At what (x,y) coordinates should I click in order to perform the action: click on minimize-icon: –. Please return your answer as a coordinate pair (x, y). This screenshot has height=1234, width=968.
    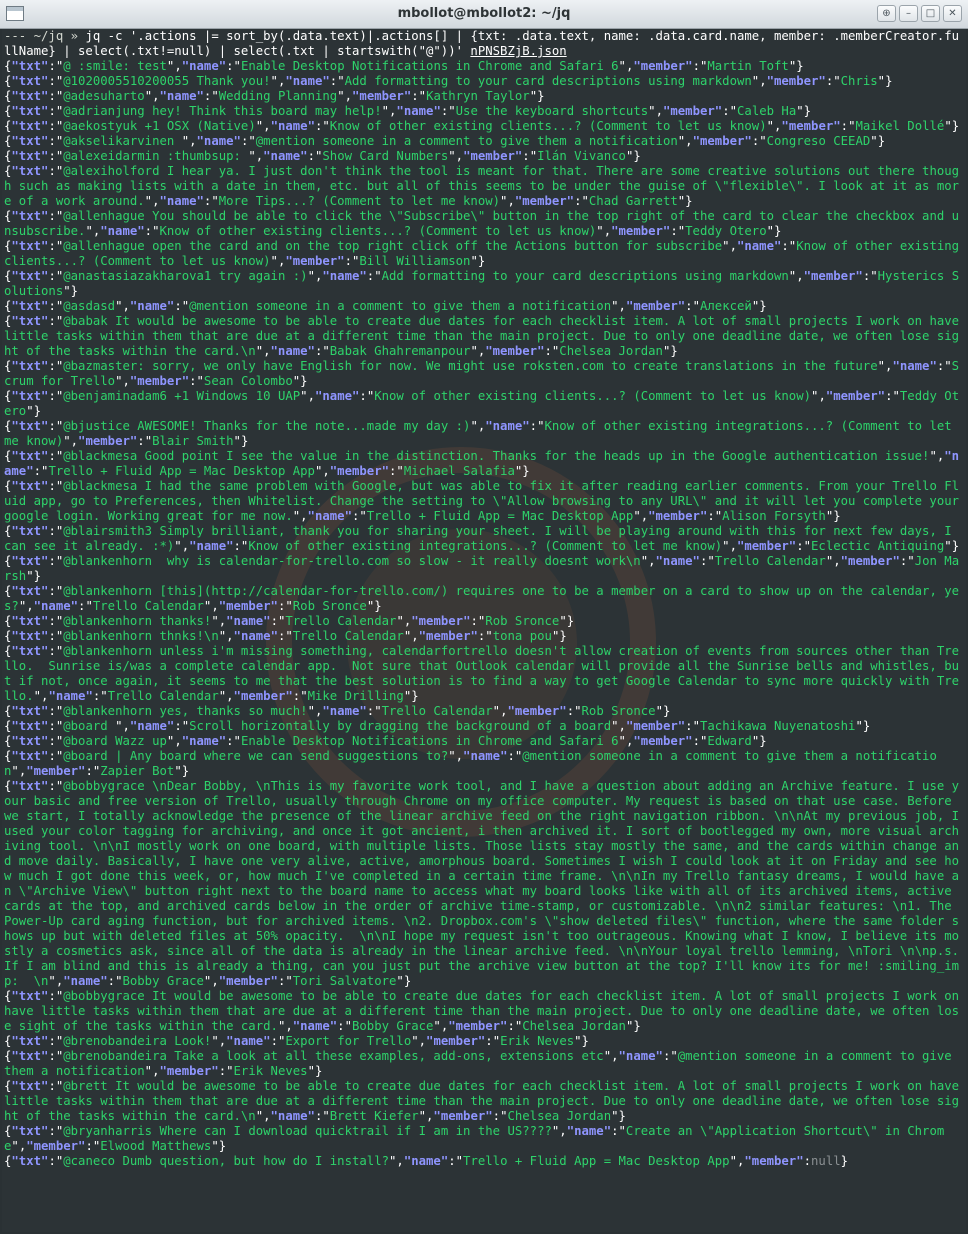
    Looking at the image, I should click on (908, 13).